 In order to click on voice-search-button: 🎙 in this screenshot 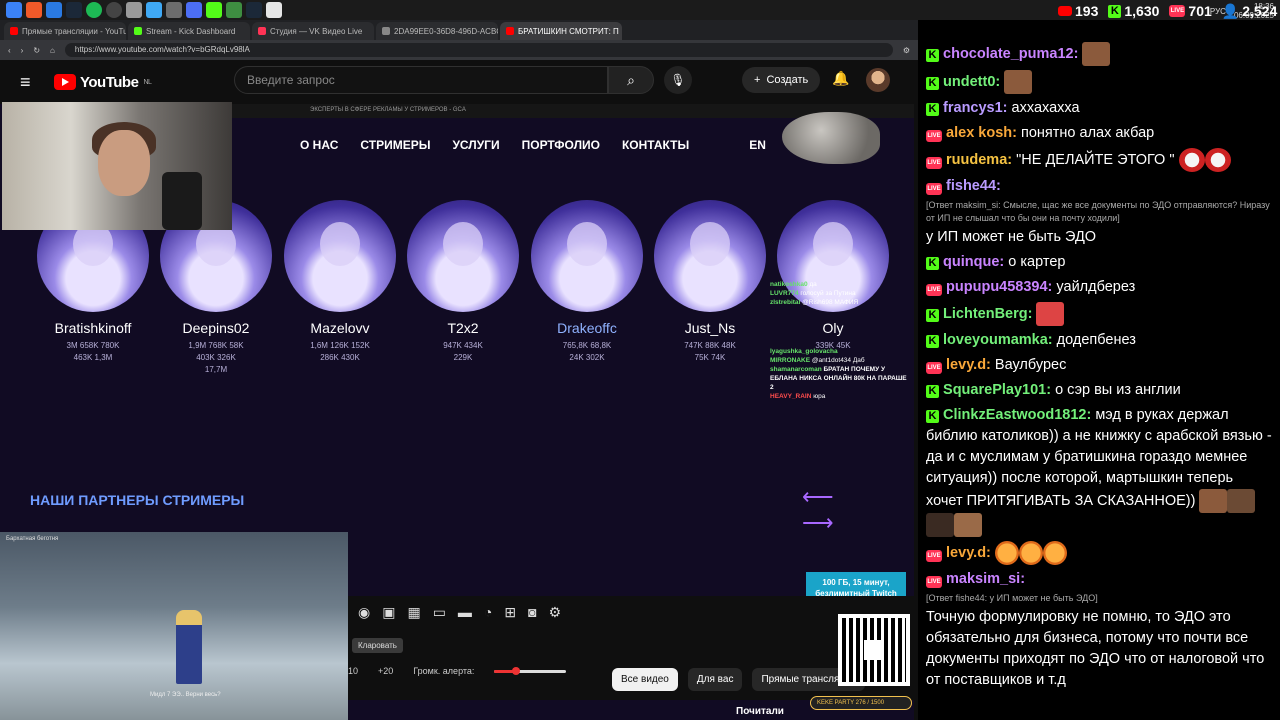, I will do `click(678, 80)`.